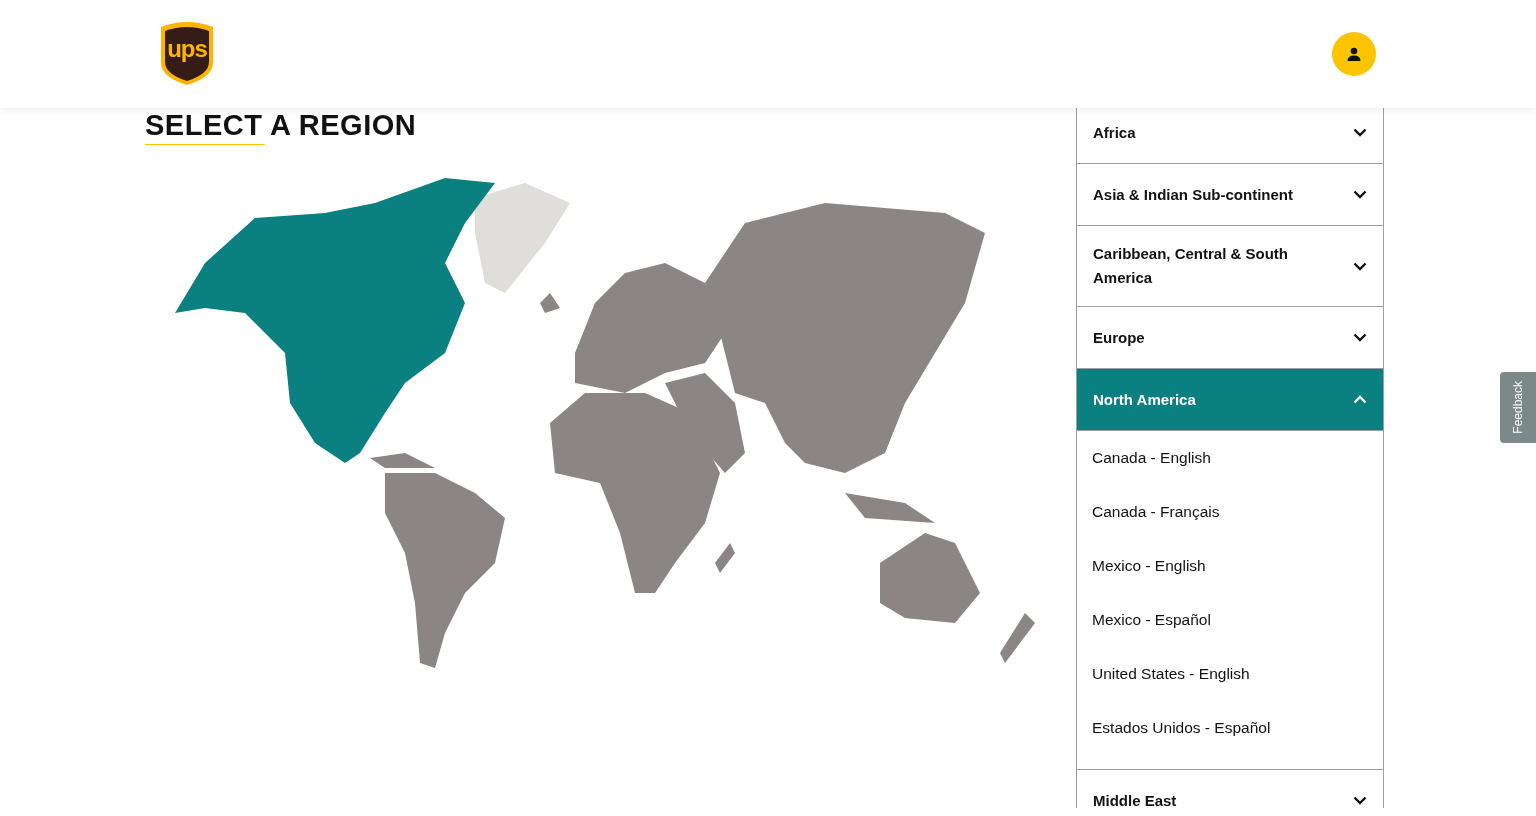  Describe the element at coordinates (1518, 407) in the screenshot. I see `feedback-tab: Feedback` at that location.